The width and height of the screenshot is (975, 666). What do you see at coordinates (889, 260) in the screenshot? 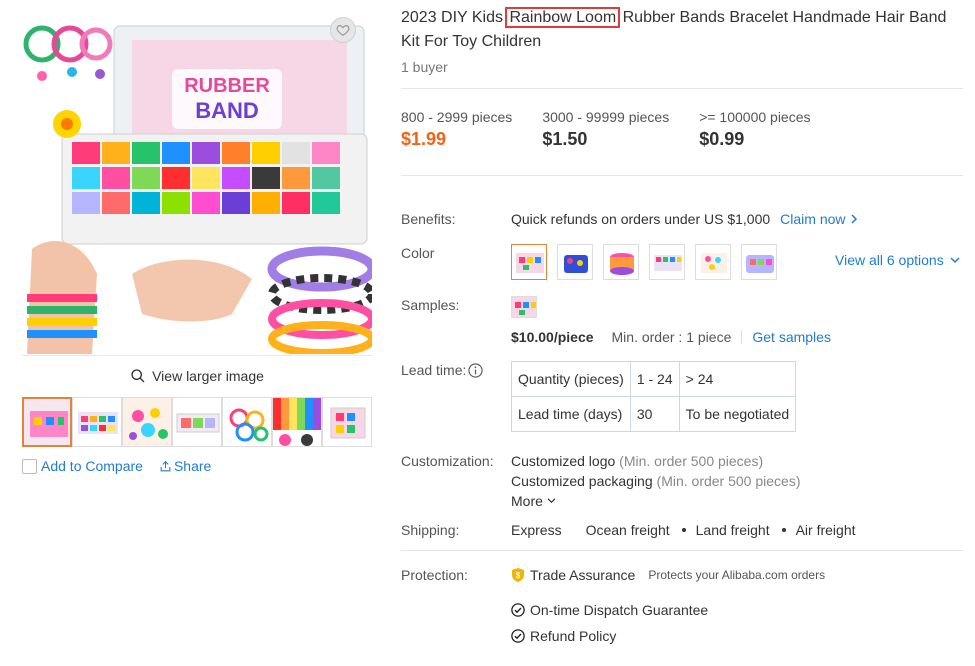
I see `view-all-label: View all 6 options` at bounding box center [889, 260].